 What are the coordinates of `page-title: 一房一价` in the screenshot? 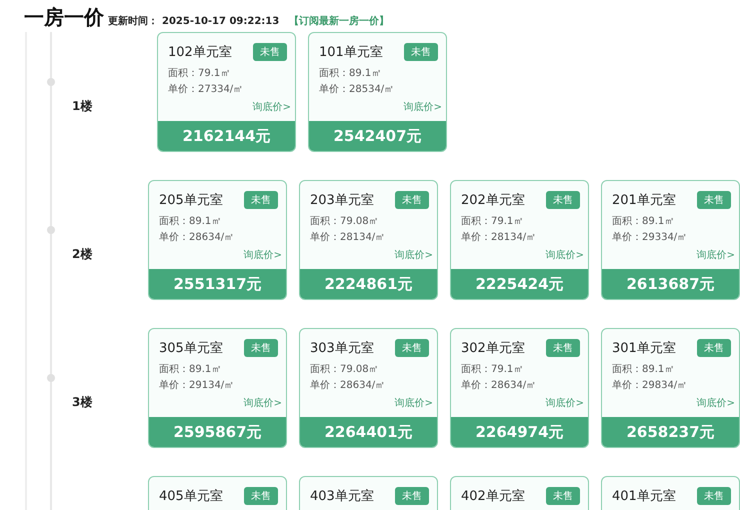 It's located at (64, 17).